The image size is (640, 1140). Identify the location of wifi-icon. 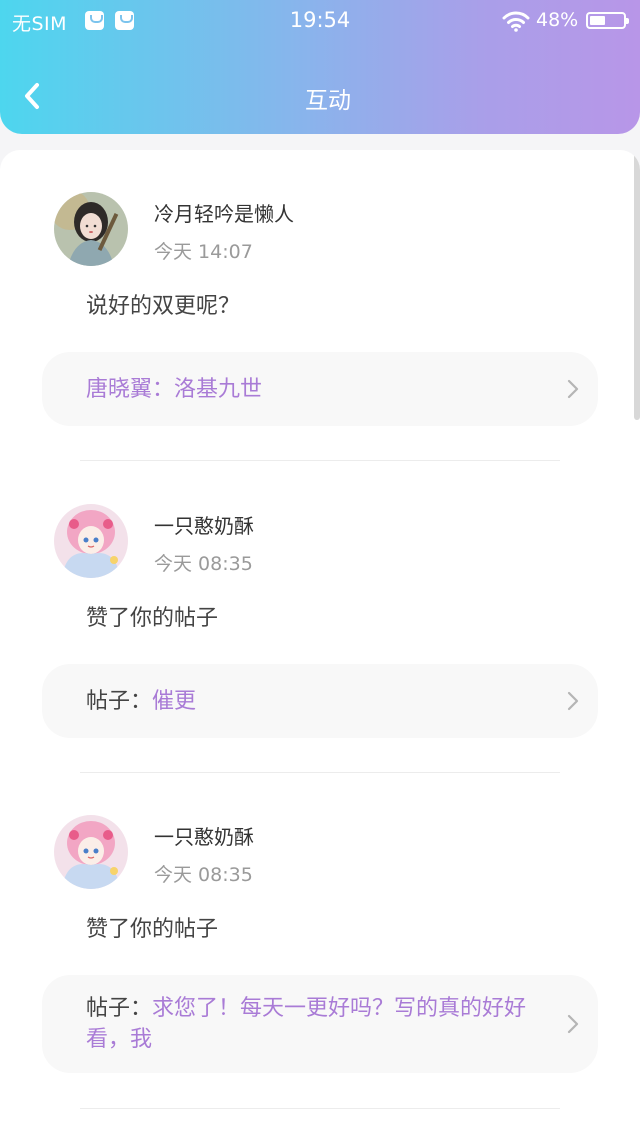
(516, 21).